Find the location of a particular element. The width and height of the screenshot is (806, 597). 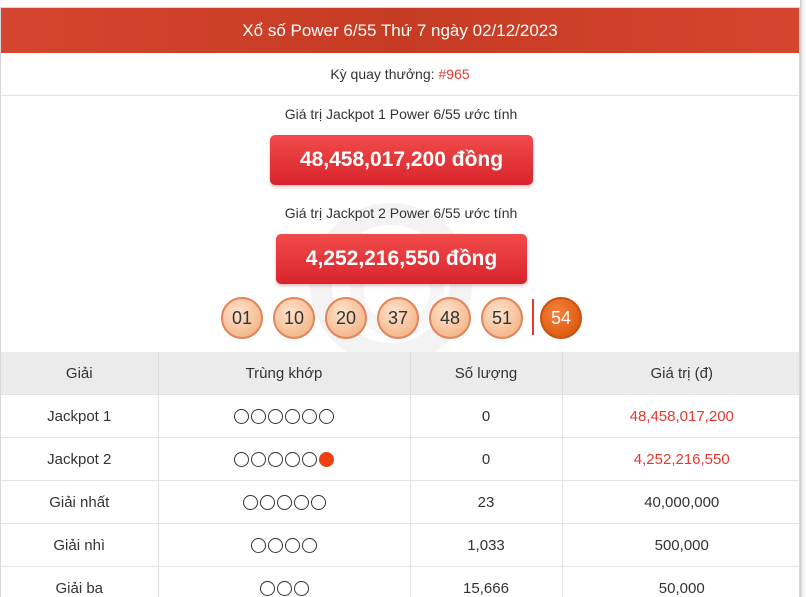

table-row: Giải ba 15,666 50,000 is located at coordinates (400, 581).